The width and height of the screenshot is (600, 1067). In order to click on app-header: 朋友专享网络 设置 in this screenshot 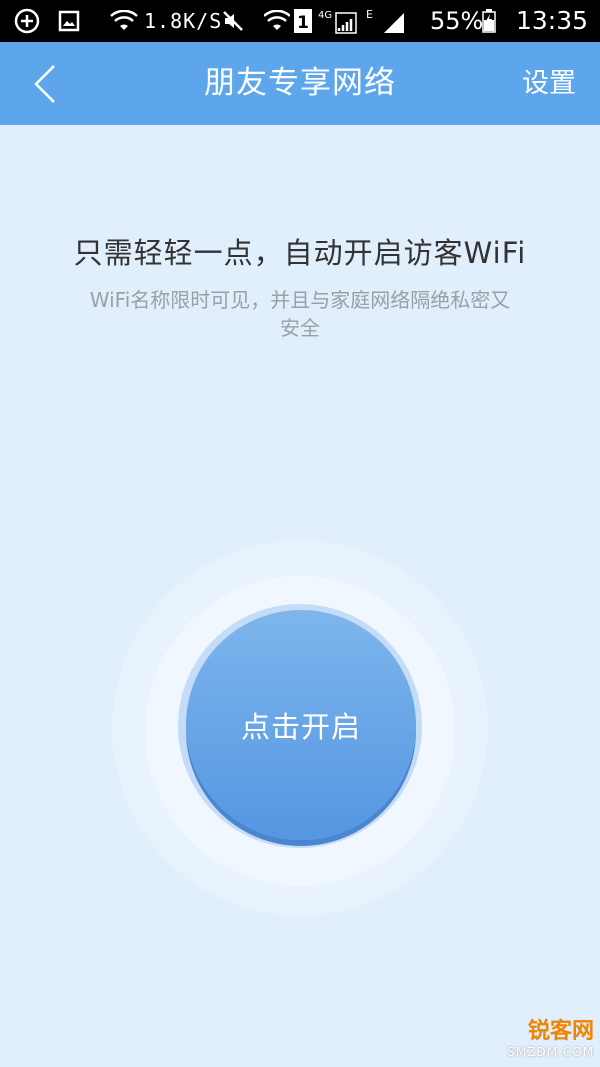, I will do `click(300, 83)`.